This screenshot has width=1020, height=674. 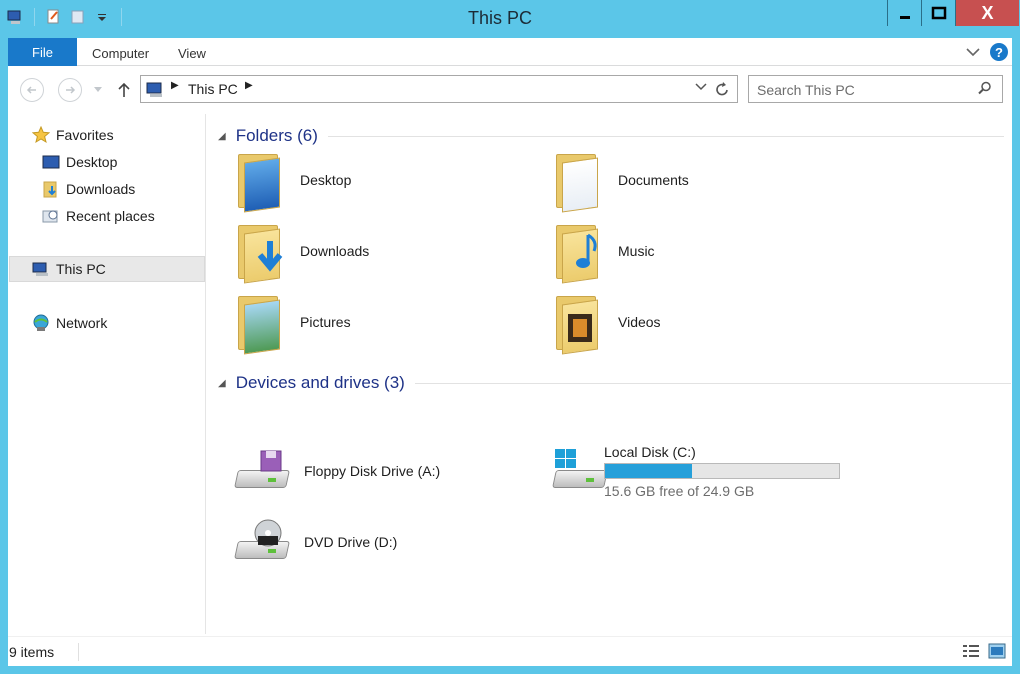 What do you see at coordinates (129, 135) in the screenshot?
I see `nav-item-favorites: Favorites` at bounding box center [129, 135].